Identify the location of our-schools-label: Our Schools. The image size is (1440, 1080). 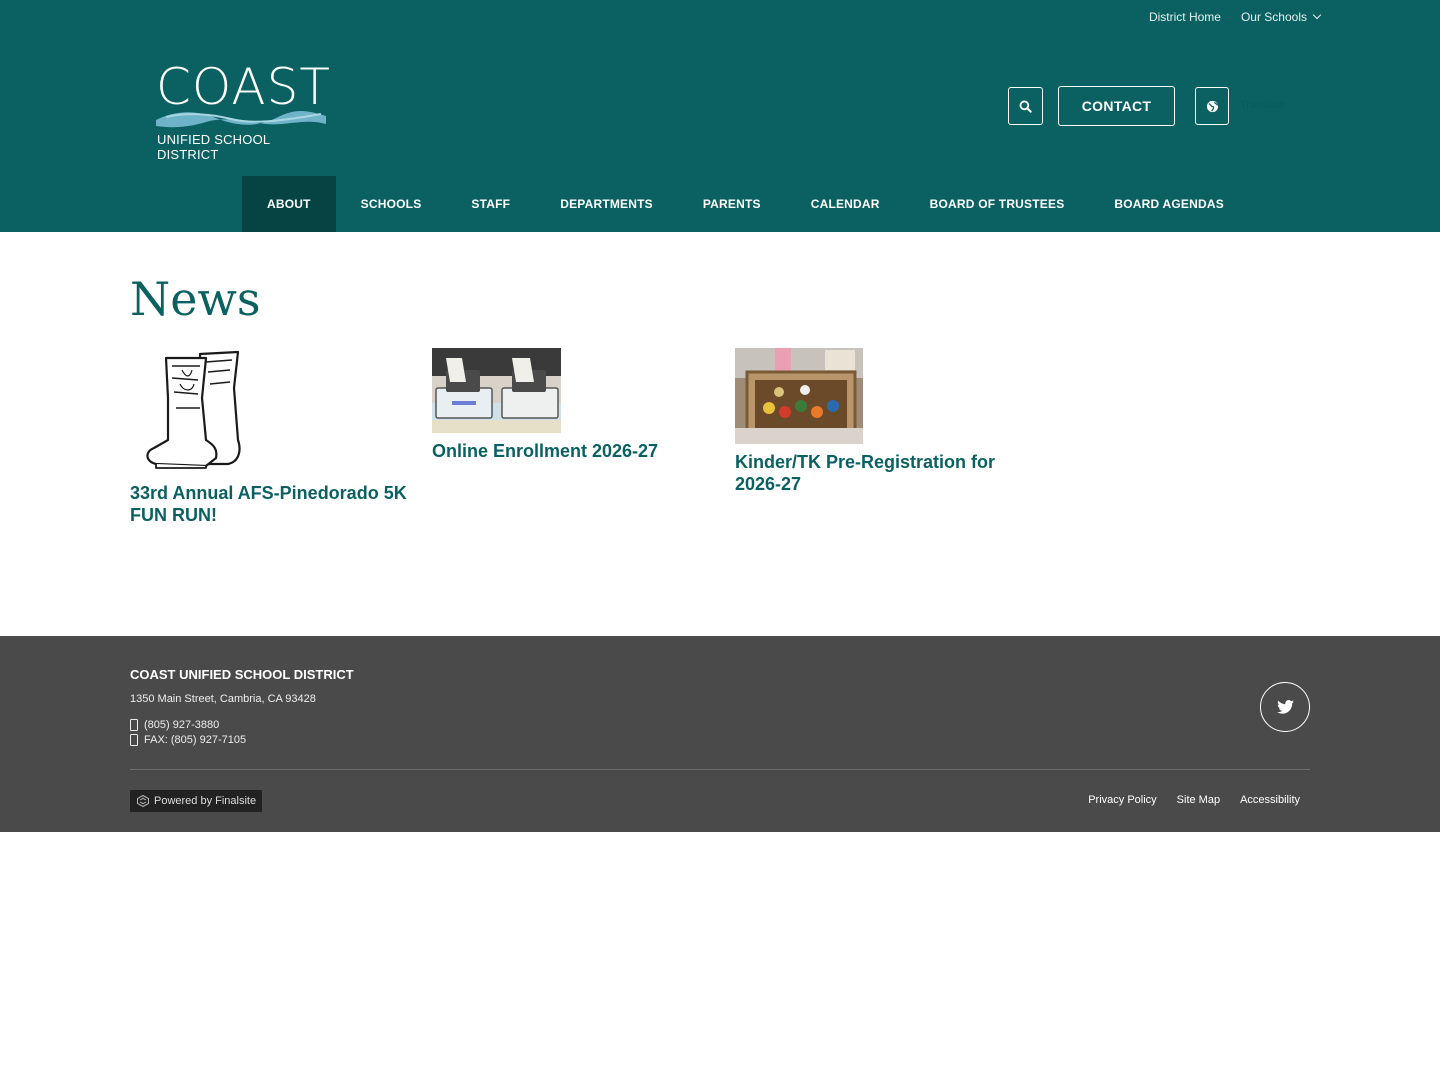
(1273, 17).